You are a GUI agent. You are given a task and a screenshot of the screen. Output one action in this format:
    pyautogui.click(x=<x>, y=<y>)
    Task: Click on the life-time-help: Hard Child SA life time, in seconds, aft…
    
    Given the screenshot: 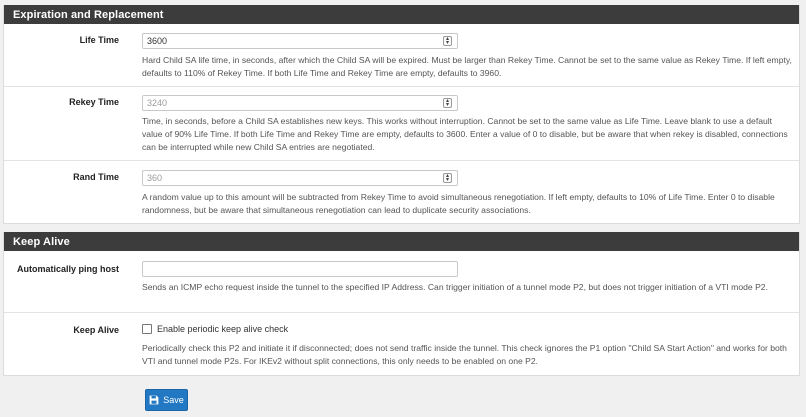 What is the action you would take?
    pyautogui.click(x=467, y=66)
    